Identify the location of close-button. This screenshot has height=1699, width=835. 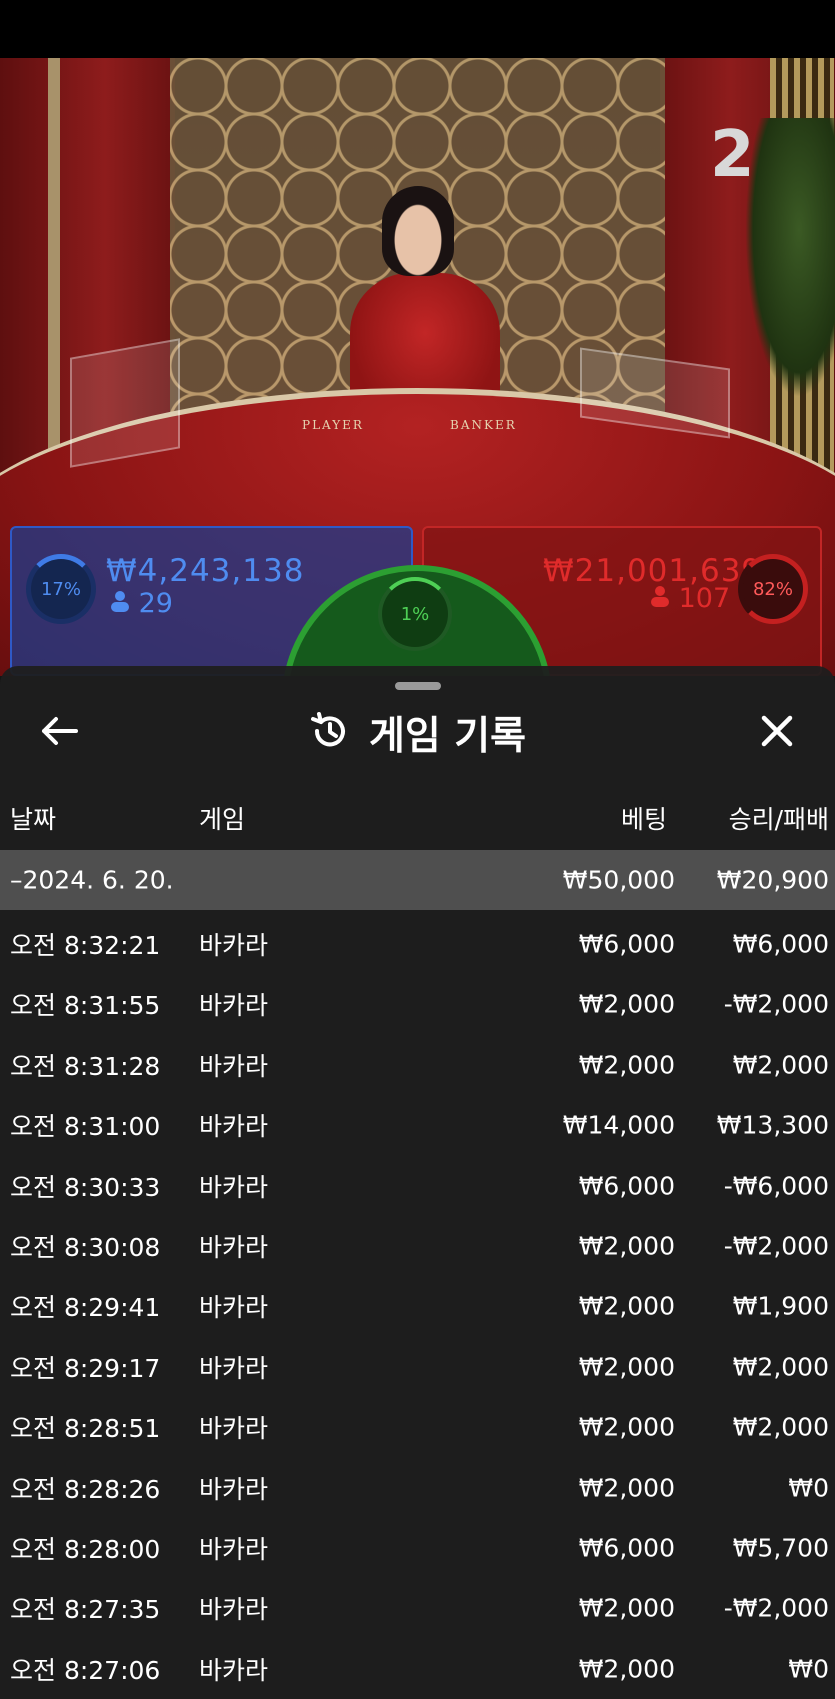
(777, 733).